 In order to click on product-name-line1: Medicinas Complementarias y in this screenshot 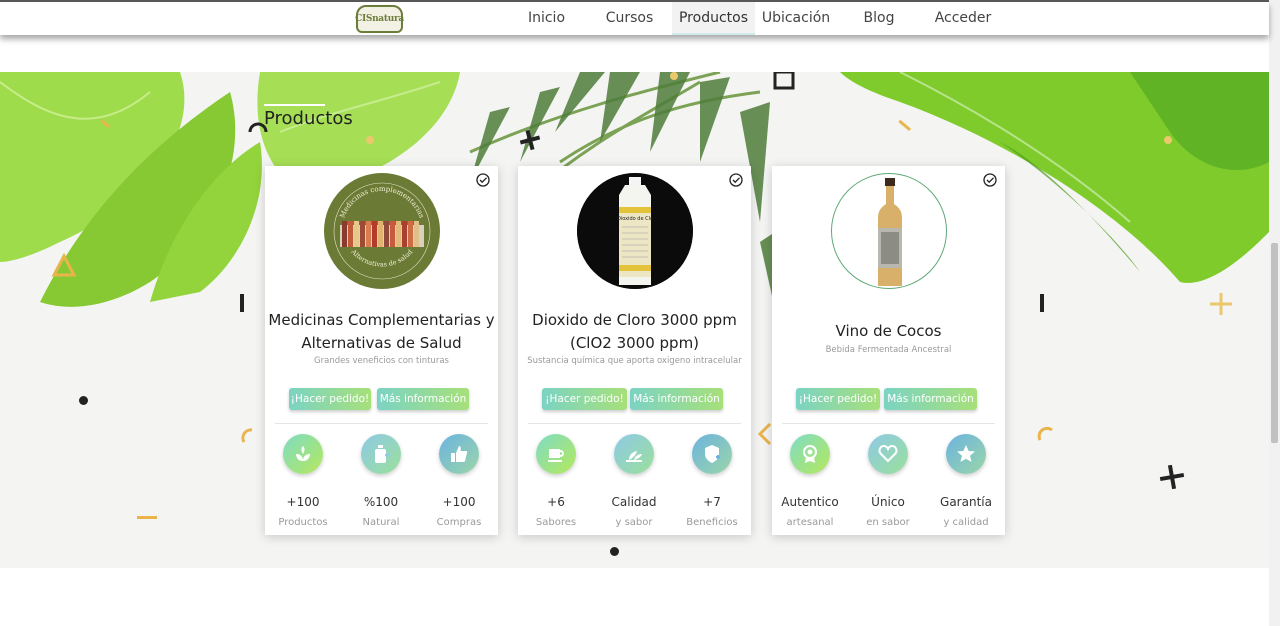, I will do `click(381, 320)`.